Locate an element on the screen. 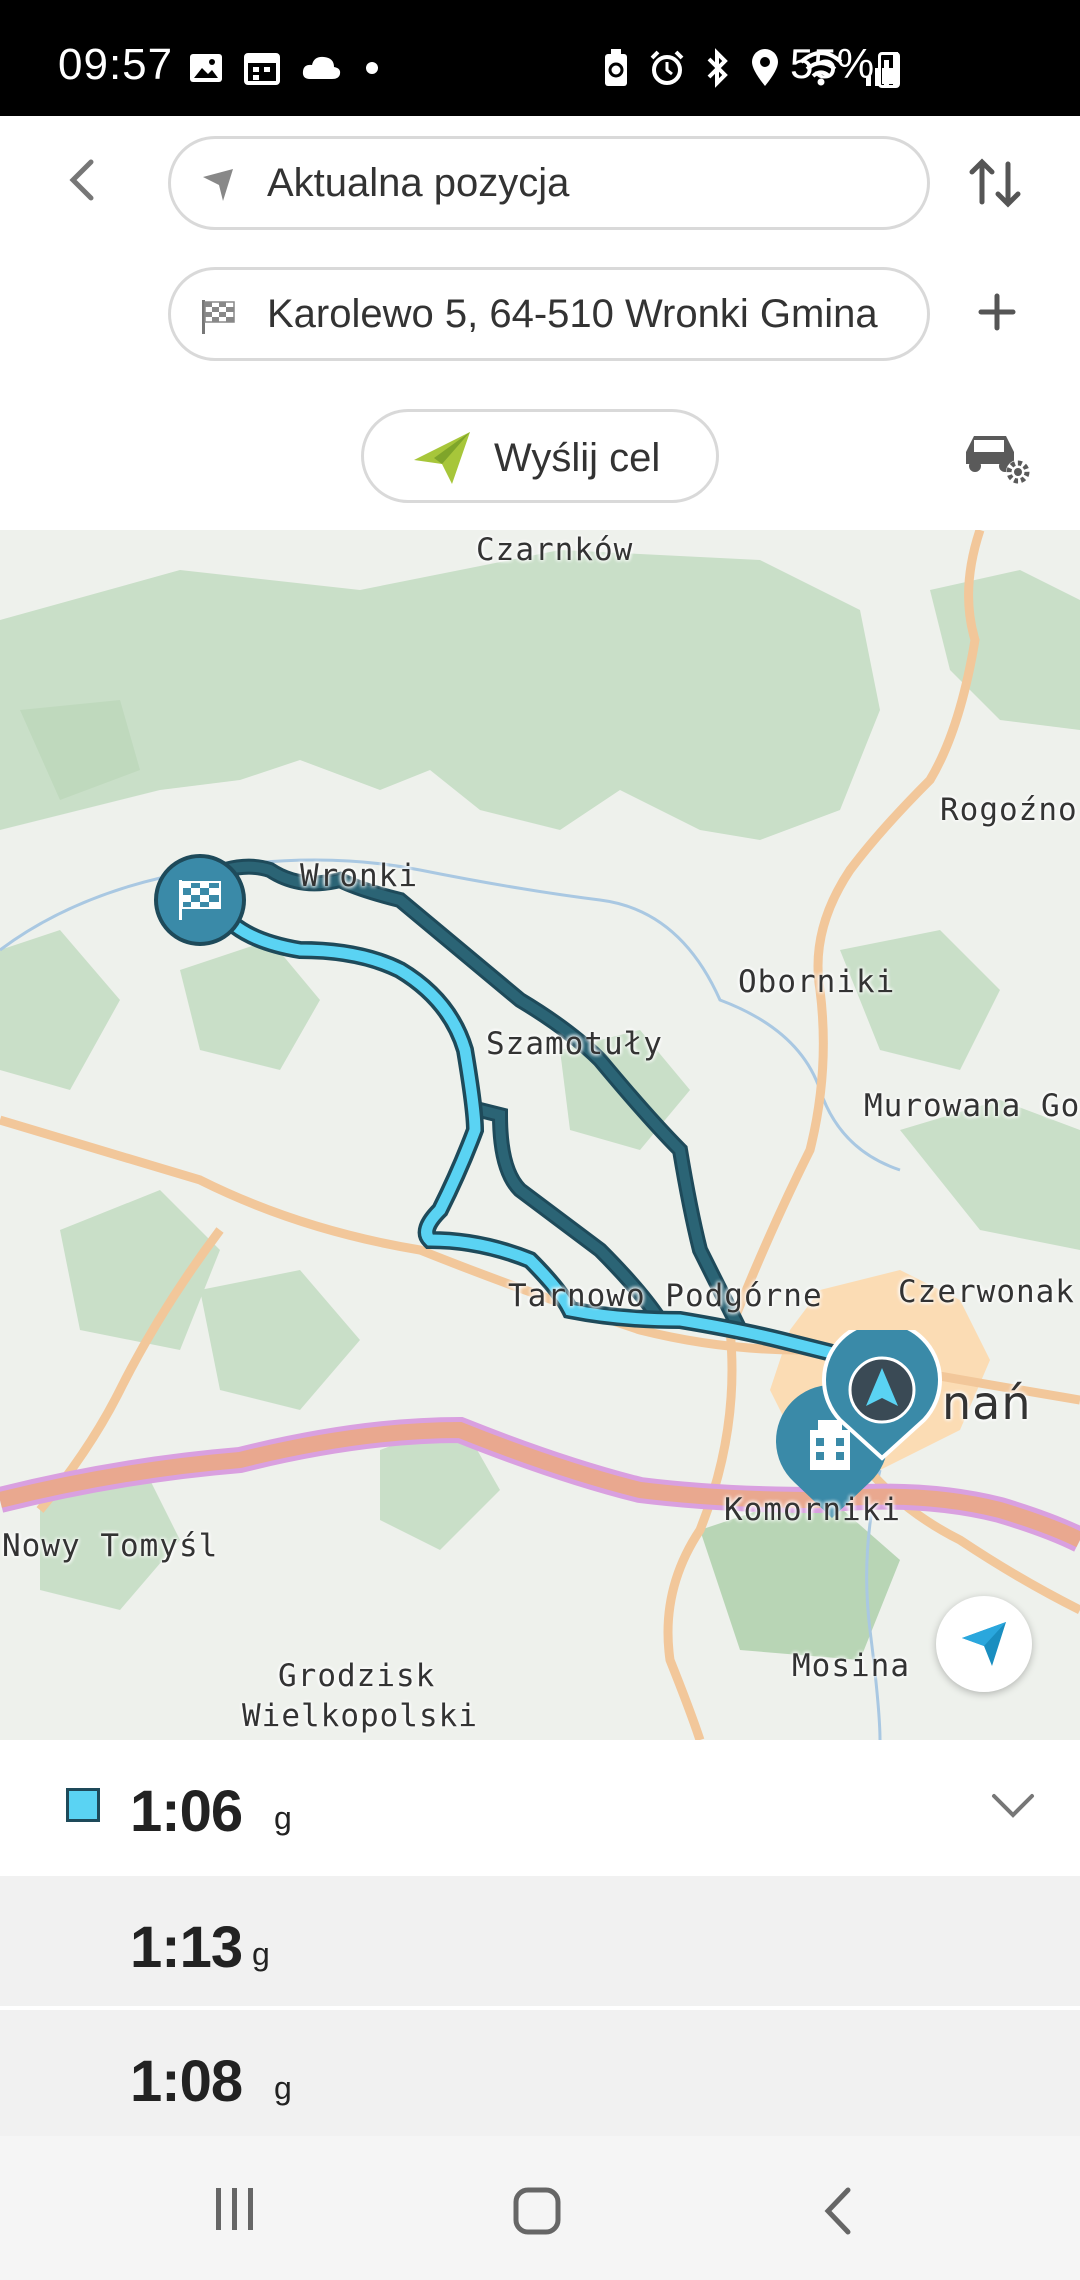  back-button is located at coordinates (85, 180).